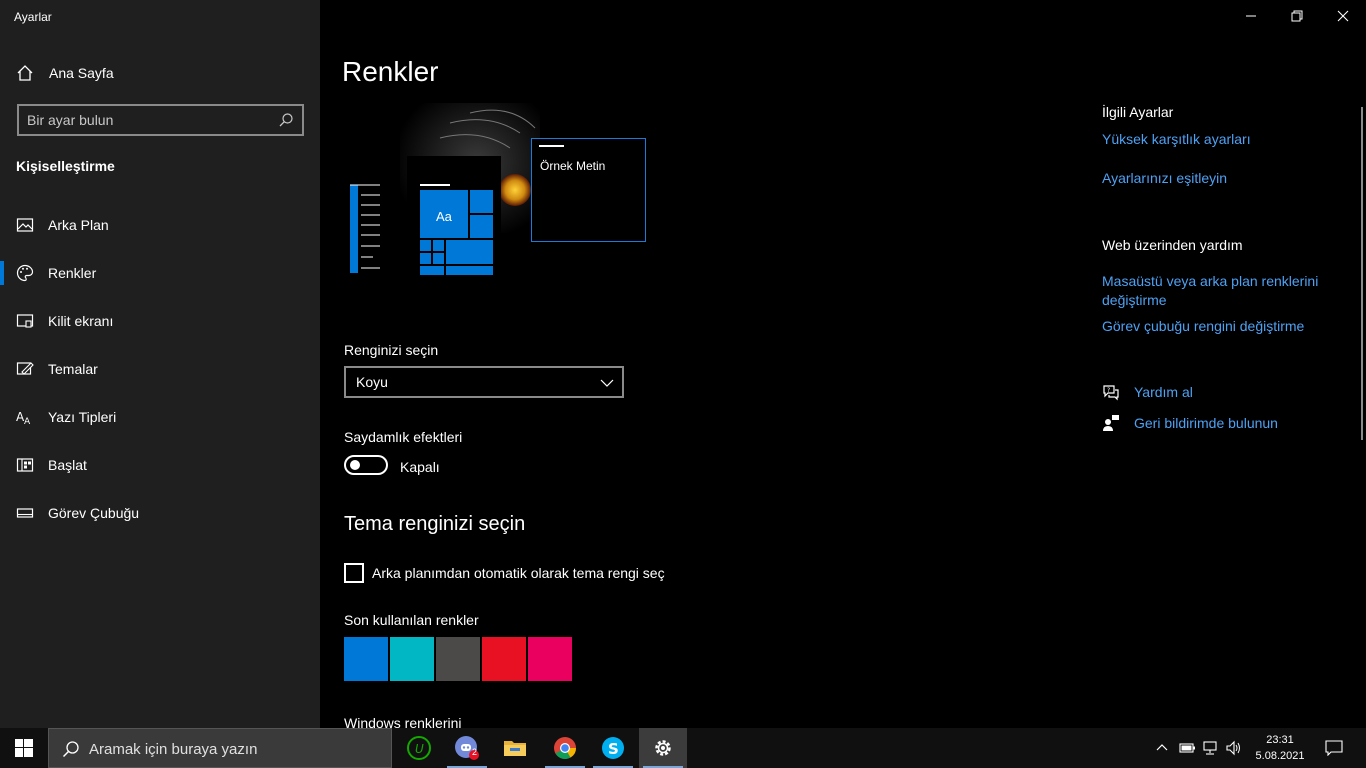  I want to click on svg-text: S, so click(613, 749).